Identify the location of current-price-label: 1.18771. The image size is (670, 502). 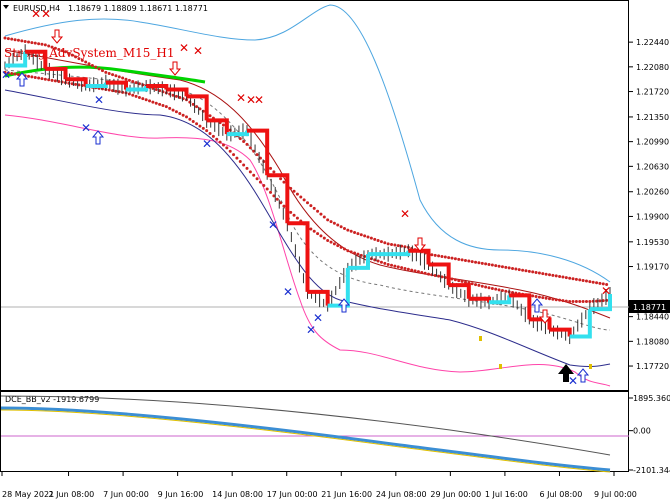
(649, 307).